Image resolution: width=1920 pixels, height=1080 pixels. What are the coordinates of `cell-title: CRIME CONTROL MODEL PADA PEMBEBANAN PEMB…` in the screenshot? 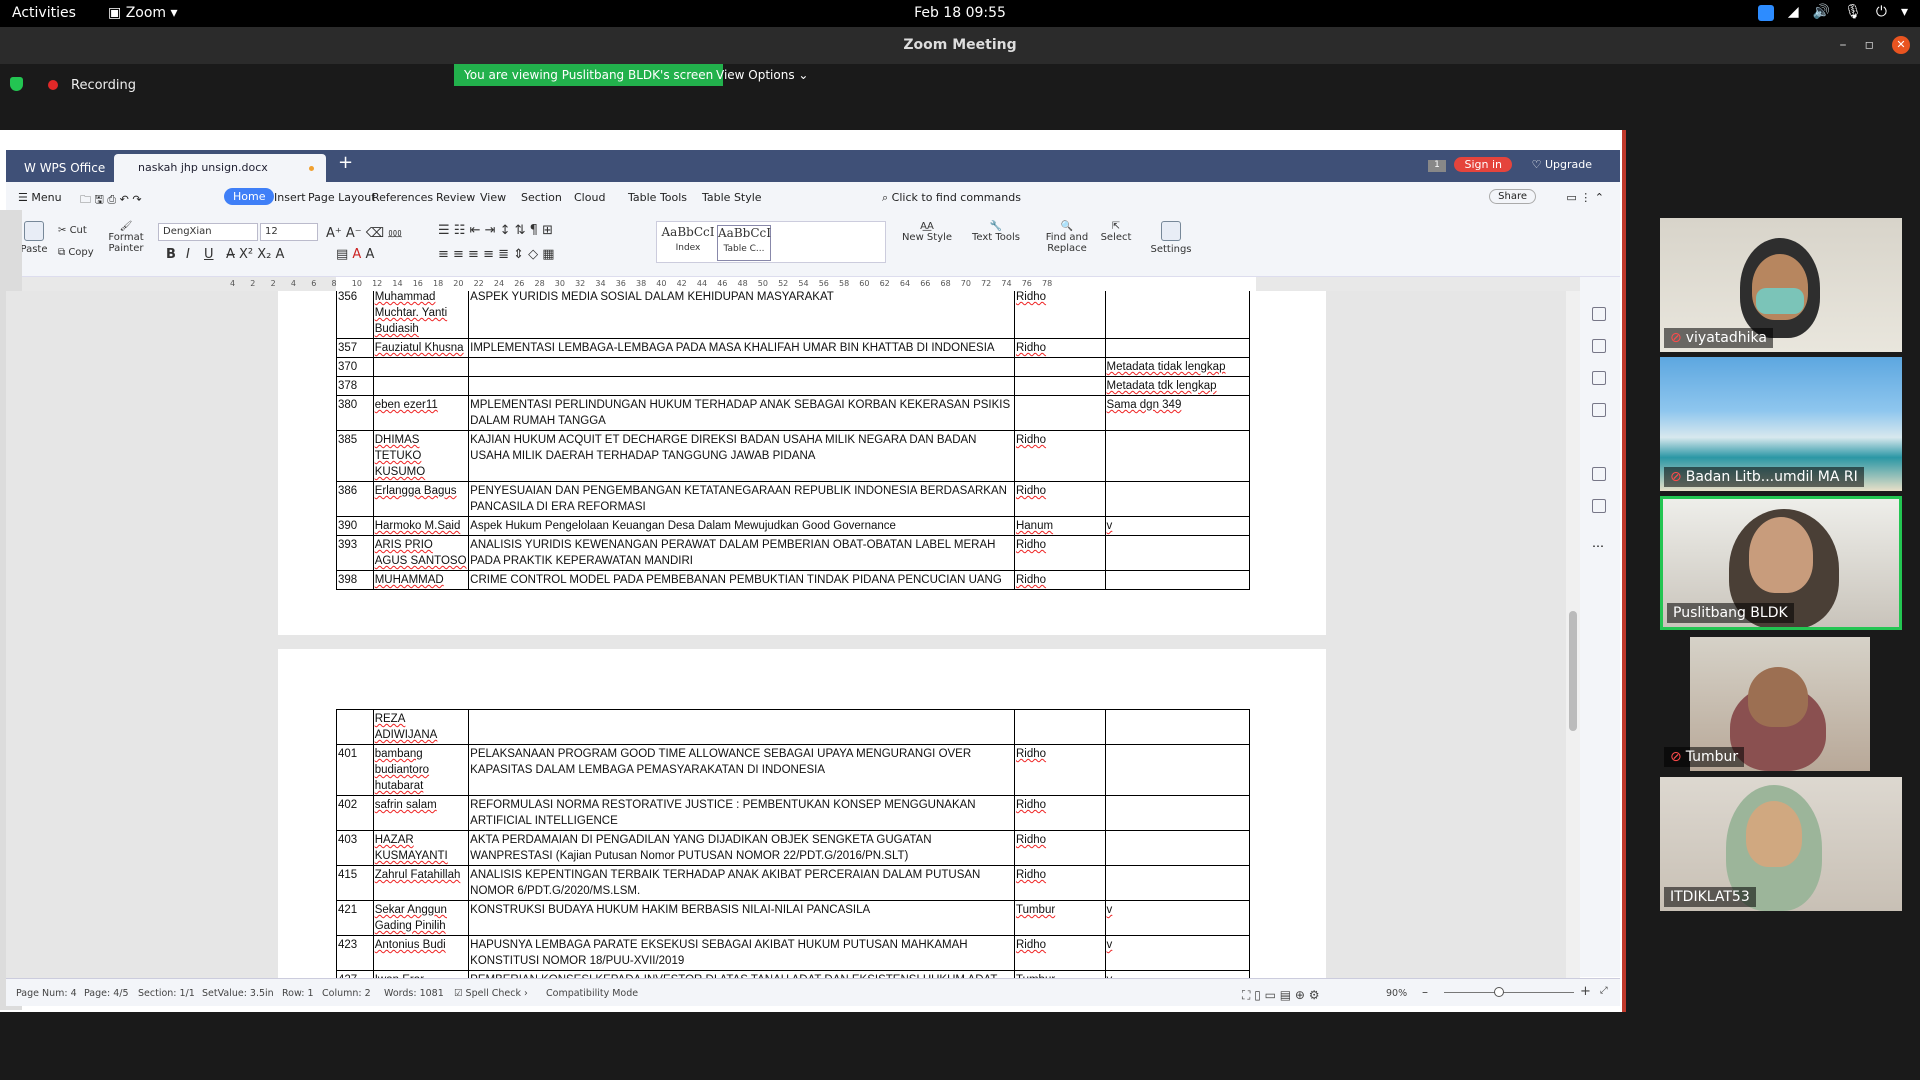 It's located at (741, 580).